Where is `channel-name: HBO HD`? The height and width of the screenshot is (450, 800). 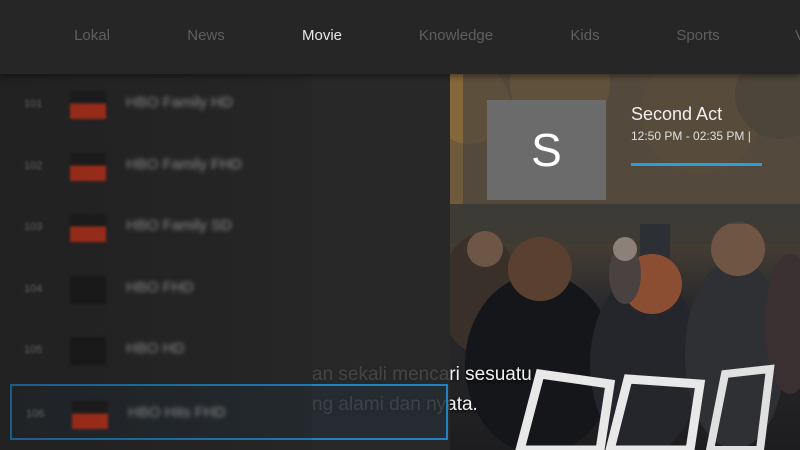 channel-name: HBO HD is located at coordinates (155, 348).